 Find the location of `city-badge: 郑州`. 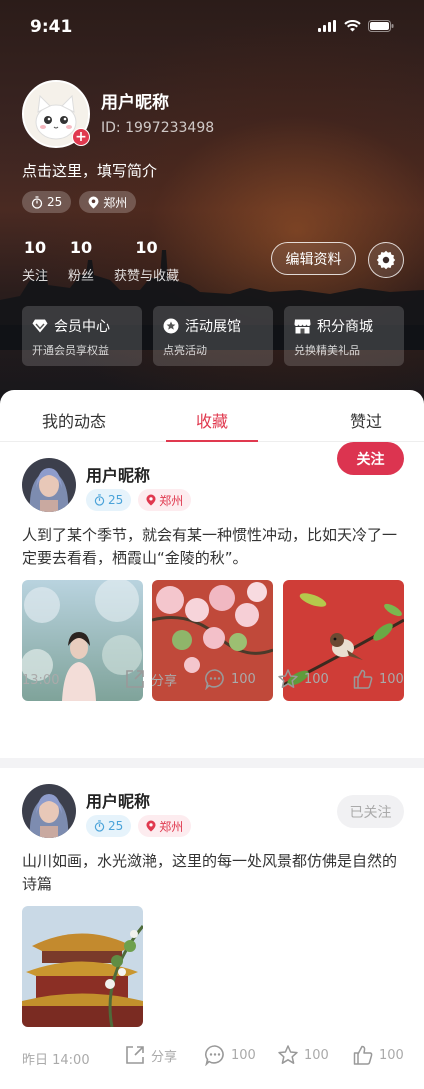

city-badge: 郑州 is located at coordinates (108, 202).